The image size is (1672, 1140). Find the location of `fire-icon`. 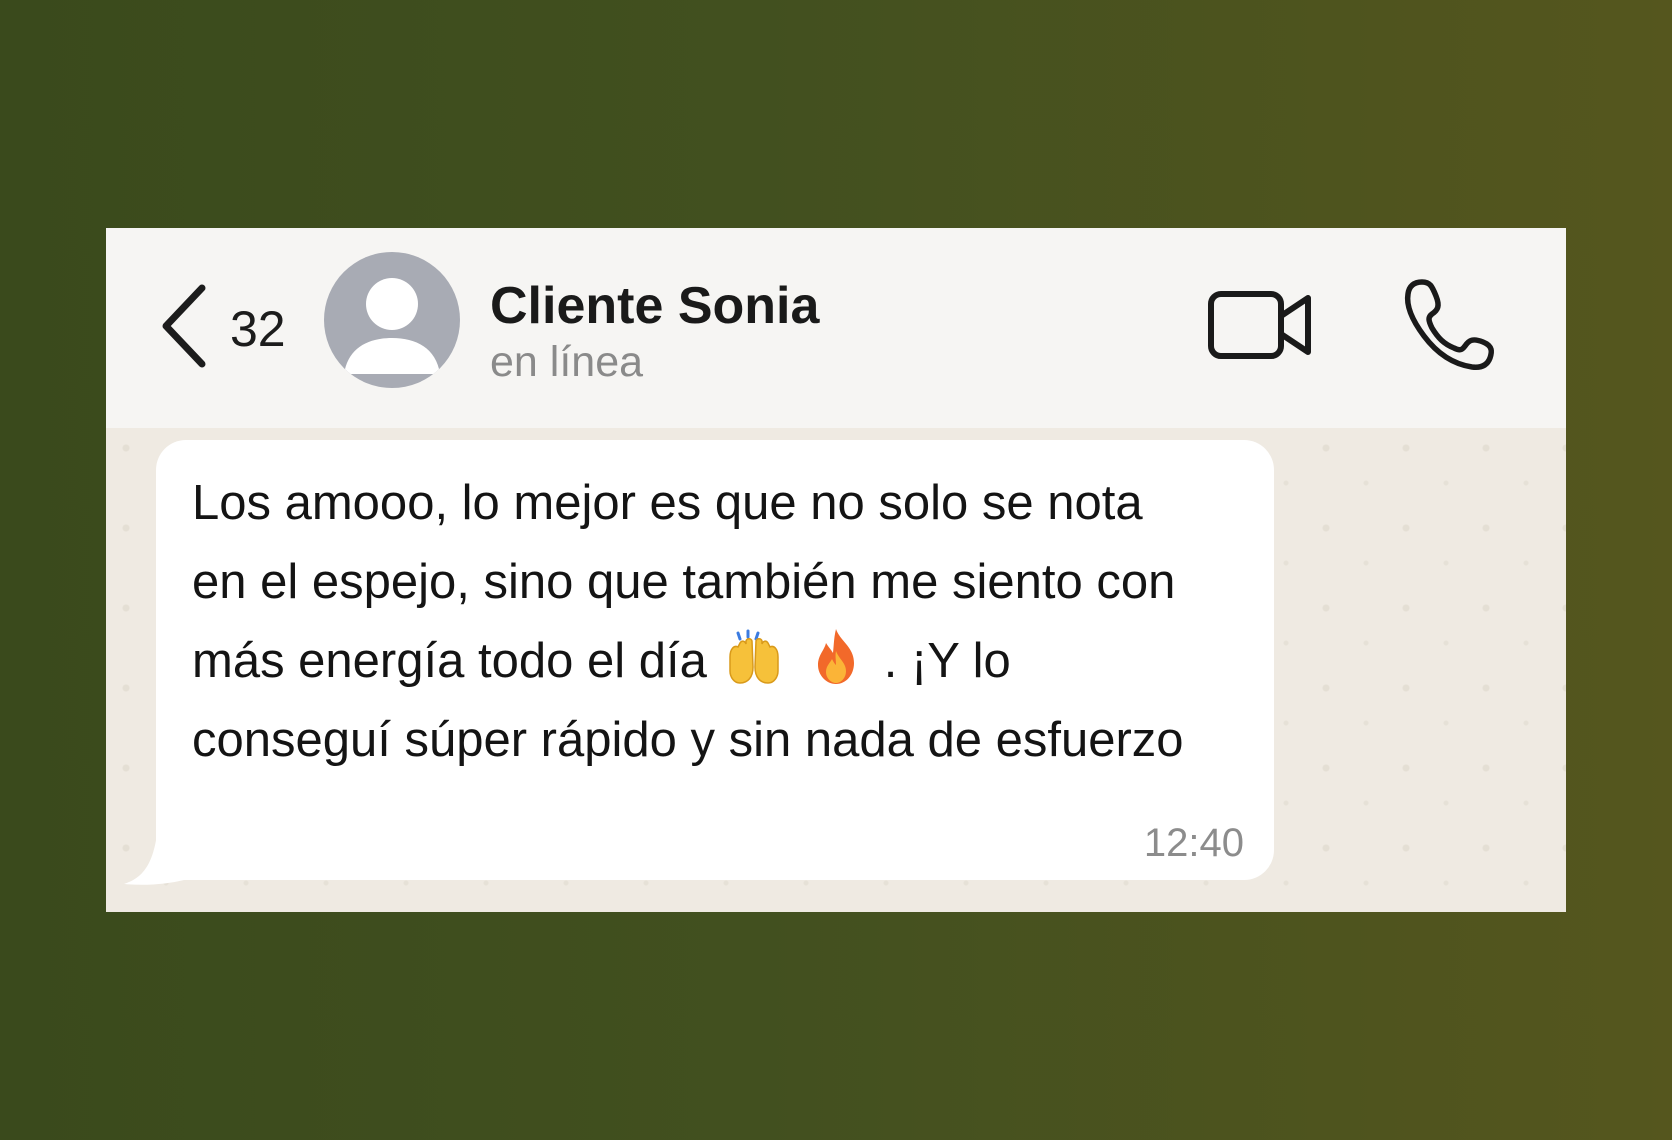

fire-icon is located at coordinates (836, 657).